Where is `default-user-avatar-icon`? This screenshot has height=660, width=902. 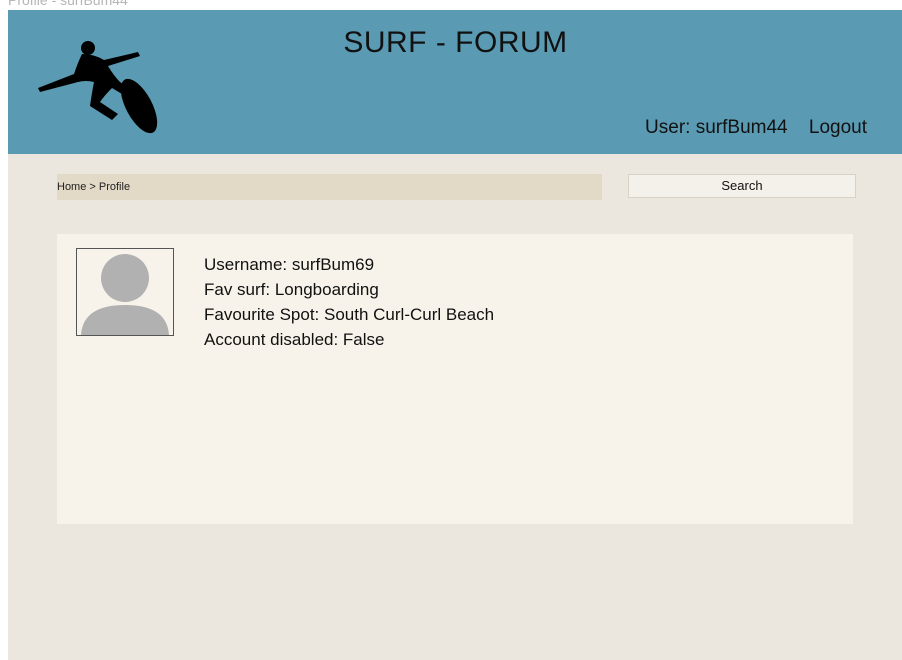
default-user-avatar-icon is located at coordinates (125, 294).